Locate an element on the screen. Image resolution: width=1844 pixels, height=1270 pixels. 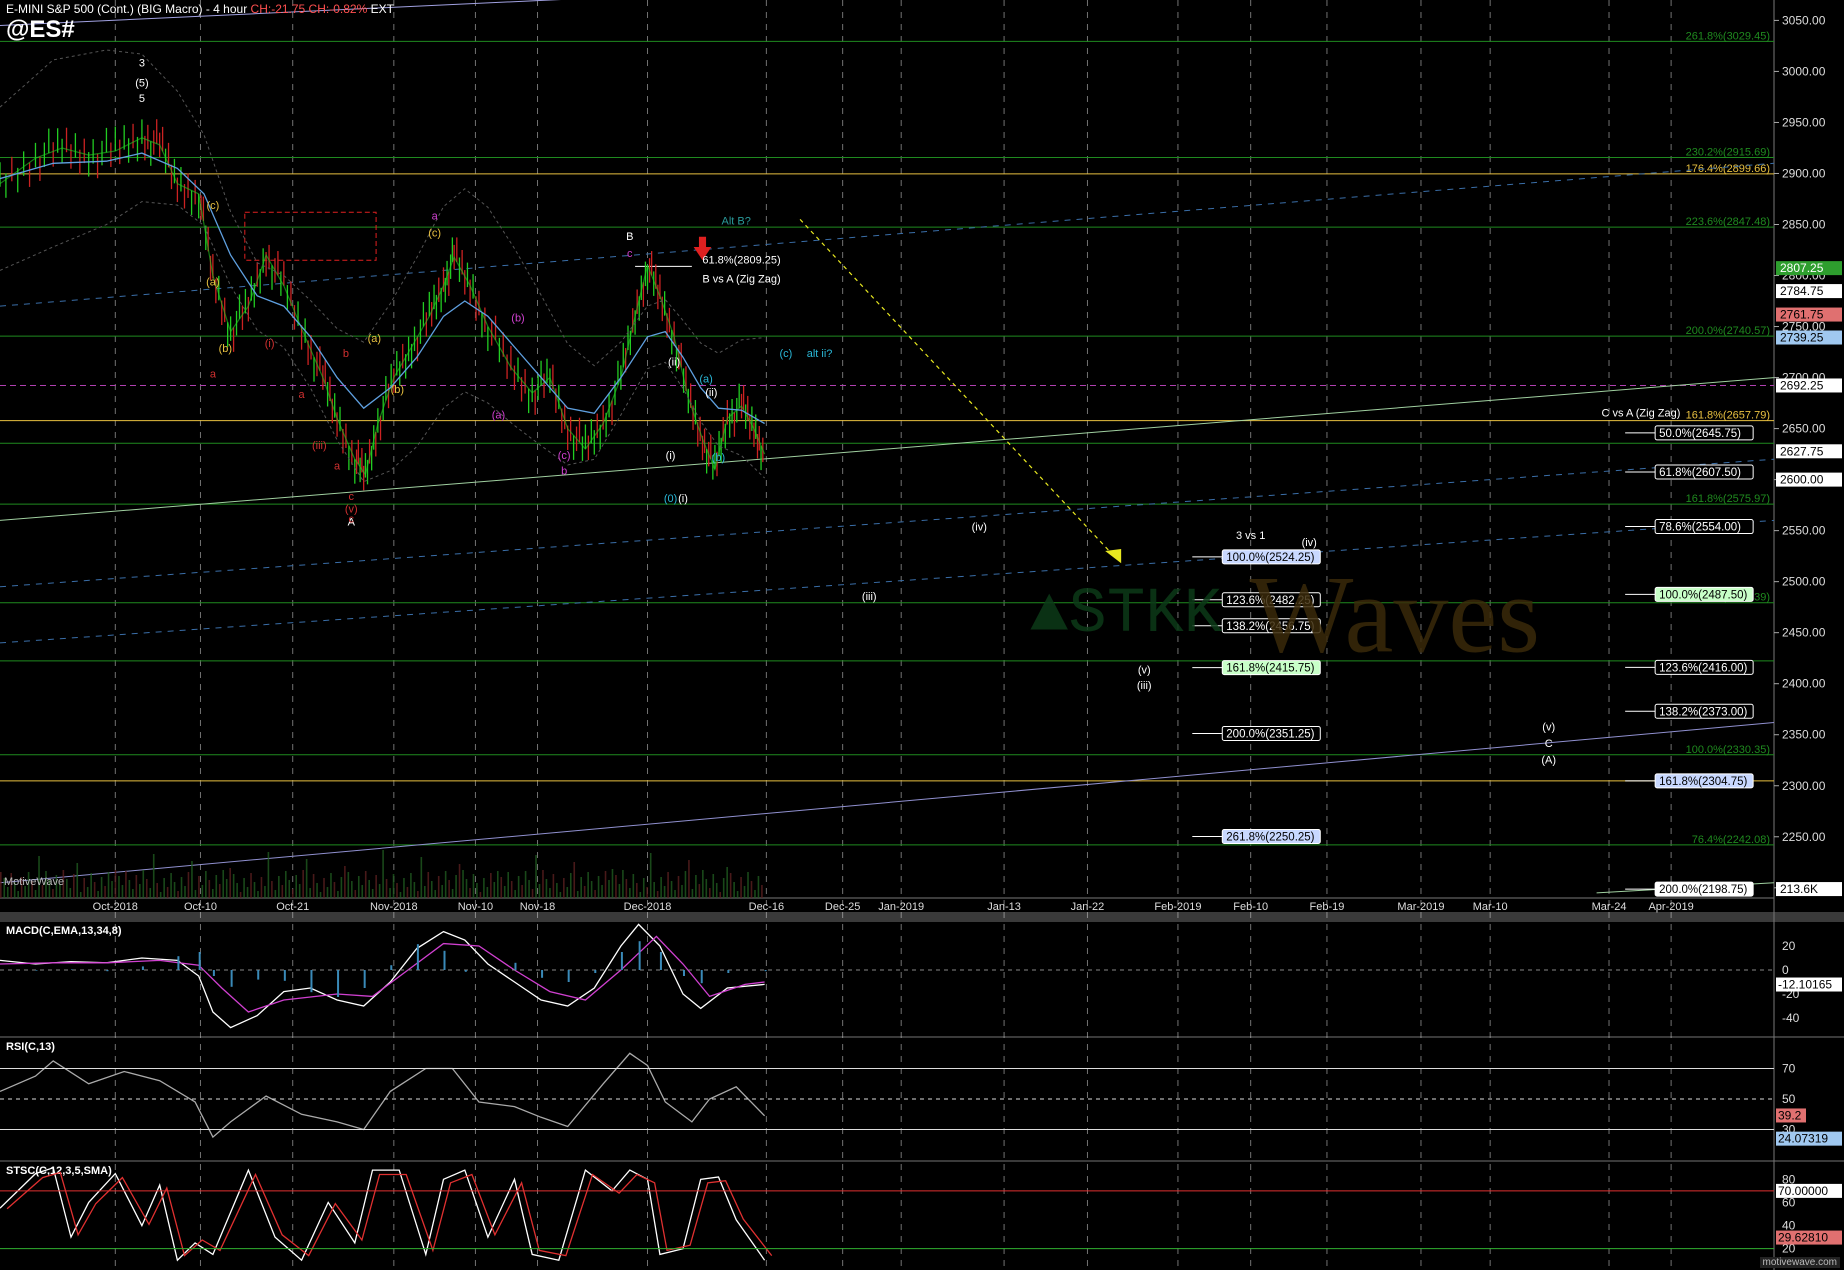
wave-label: B vs A (Zig Zag) is located at coordinates (741, 280).